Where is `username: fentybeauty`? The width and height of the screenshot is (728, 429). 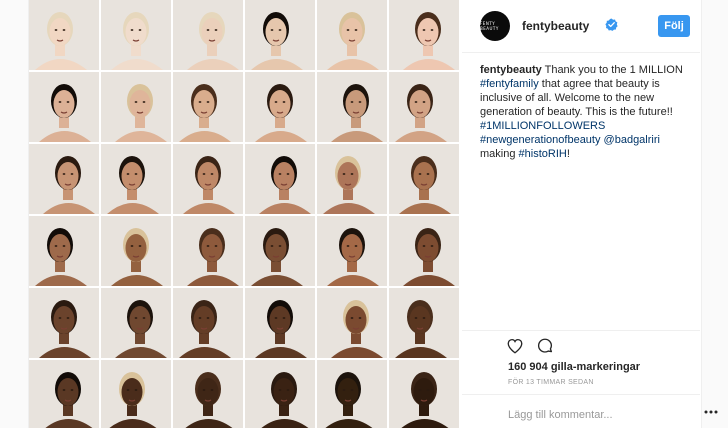 username: fentybeauty is located at coordinates (555, 26).